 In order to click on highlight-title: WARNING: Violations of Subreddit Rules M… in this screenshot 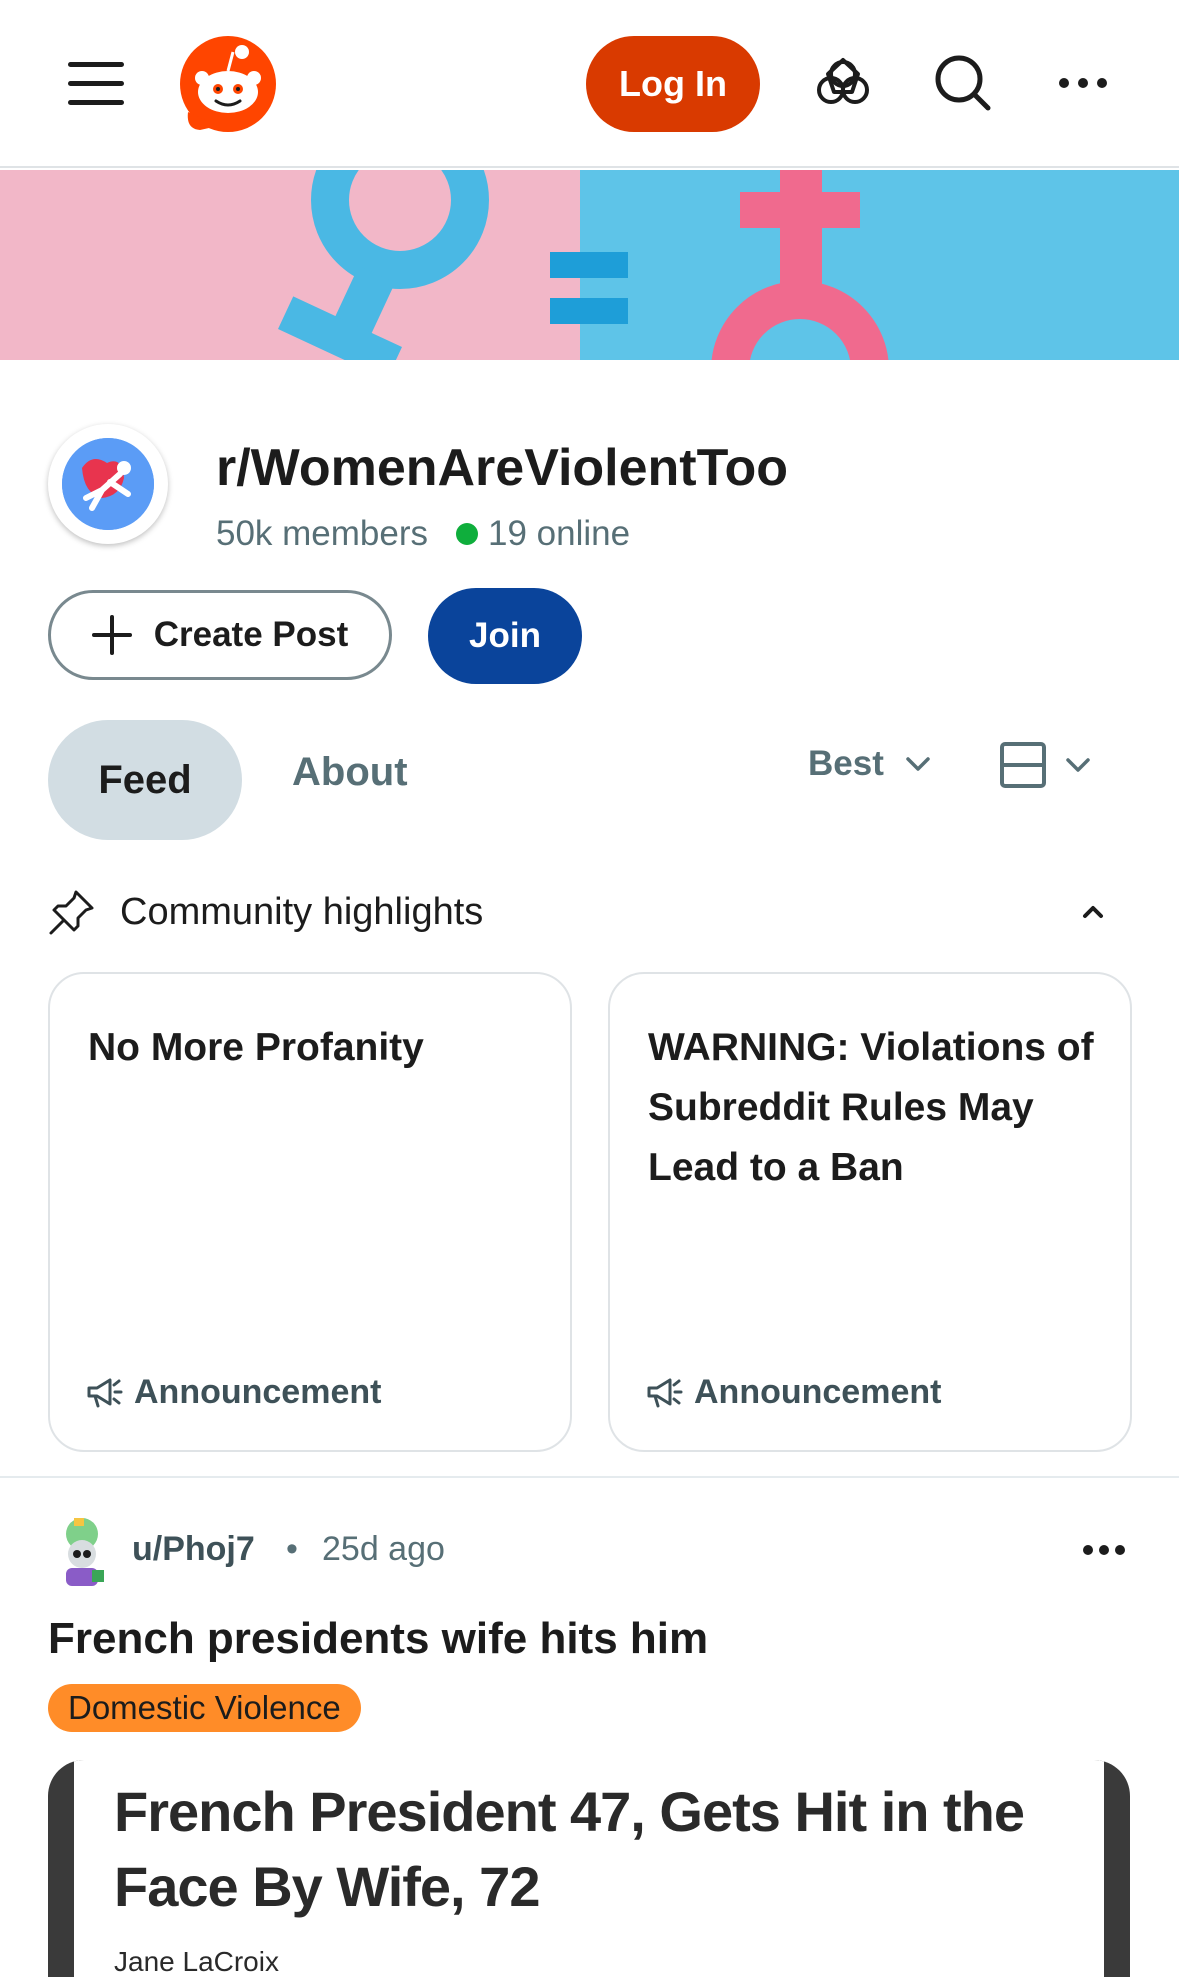, I will do `click(871, 1107)`.